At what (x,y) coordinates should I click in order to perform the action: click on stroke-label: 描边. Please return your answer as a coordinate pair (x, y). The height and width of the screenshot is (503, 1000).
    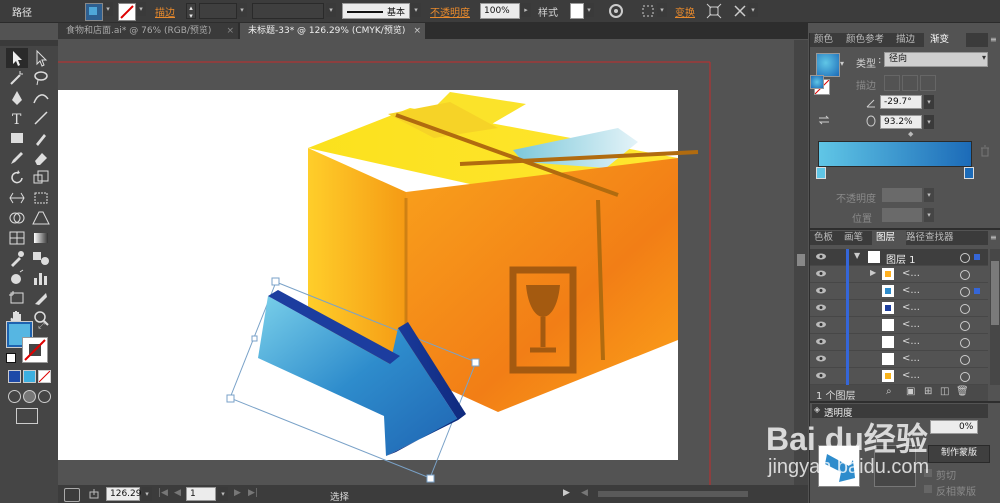
    Looking at the image, I should click on (165, 11).